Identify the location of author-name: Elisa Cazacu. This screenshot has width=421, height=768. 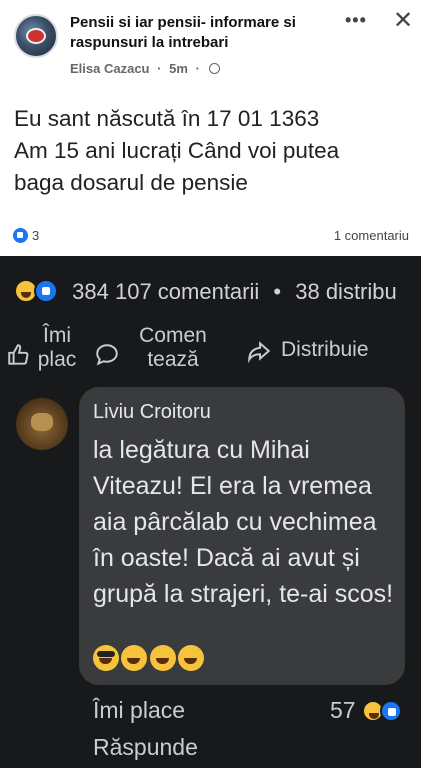
(110, 68).